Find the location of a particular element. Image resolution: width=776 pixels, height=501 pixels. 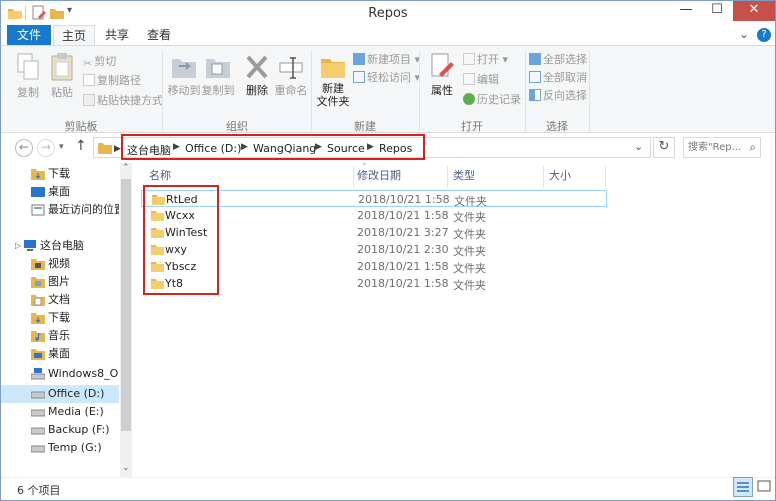

paste-shortcut-button: 粘贴快捷方式 is located at coordinates (123, 101).